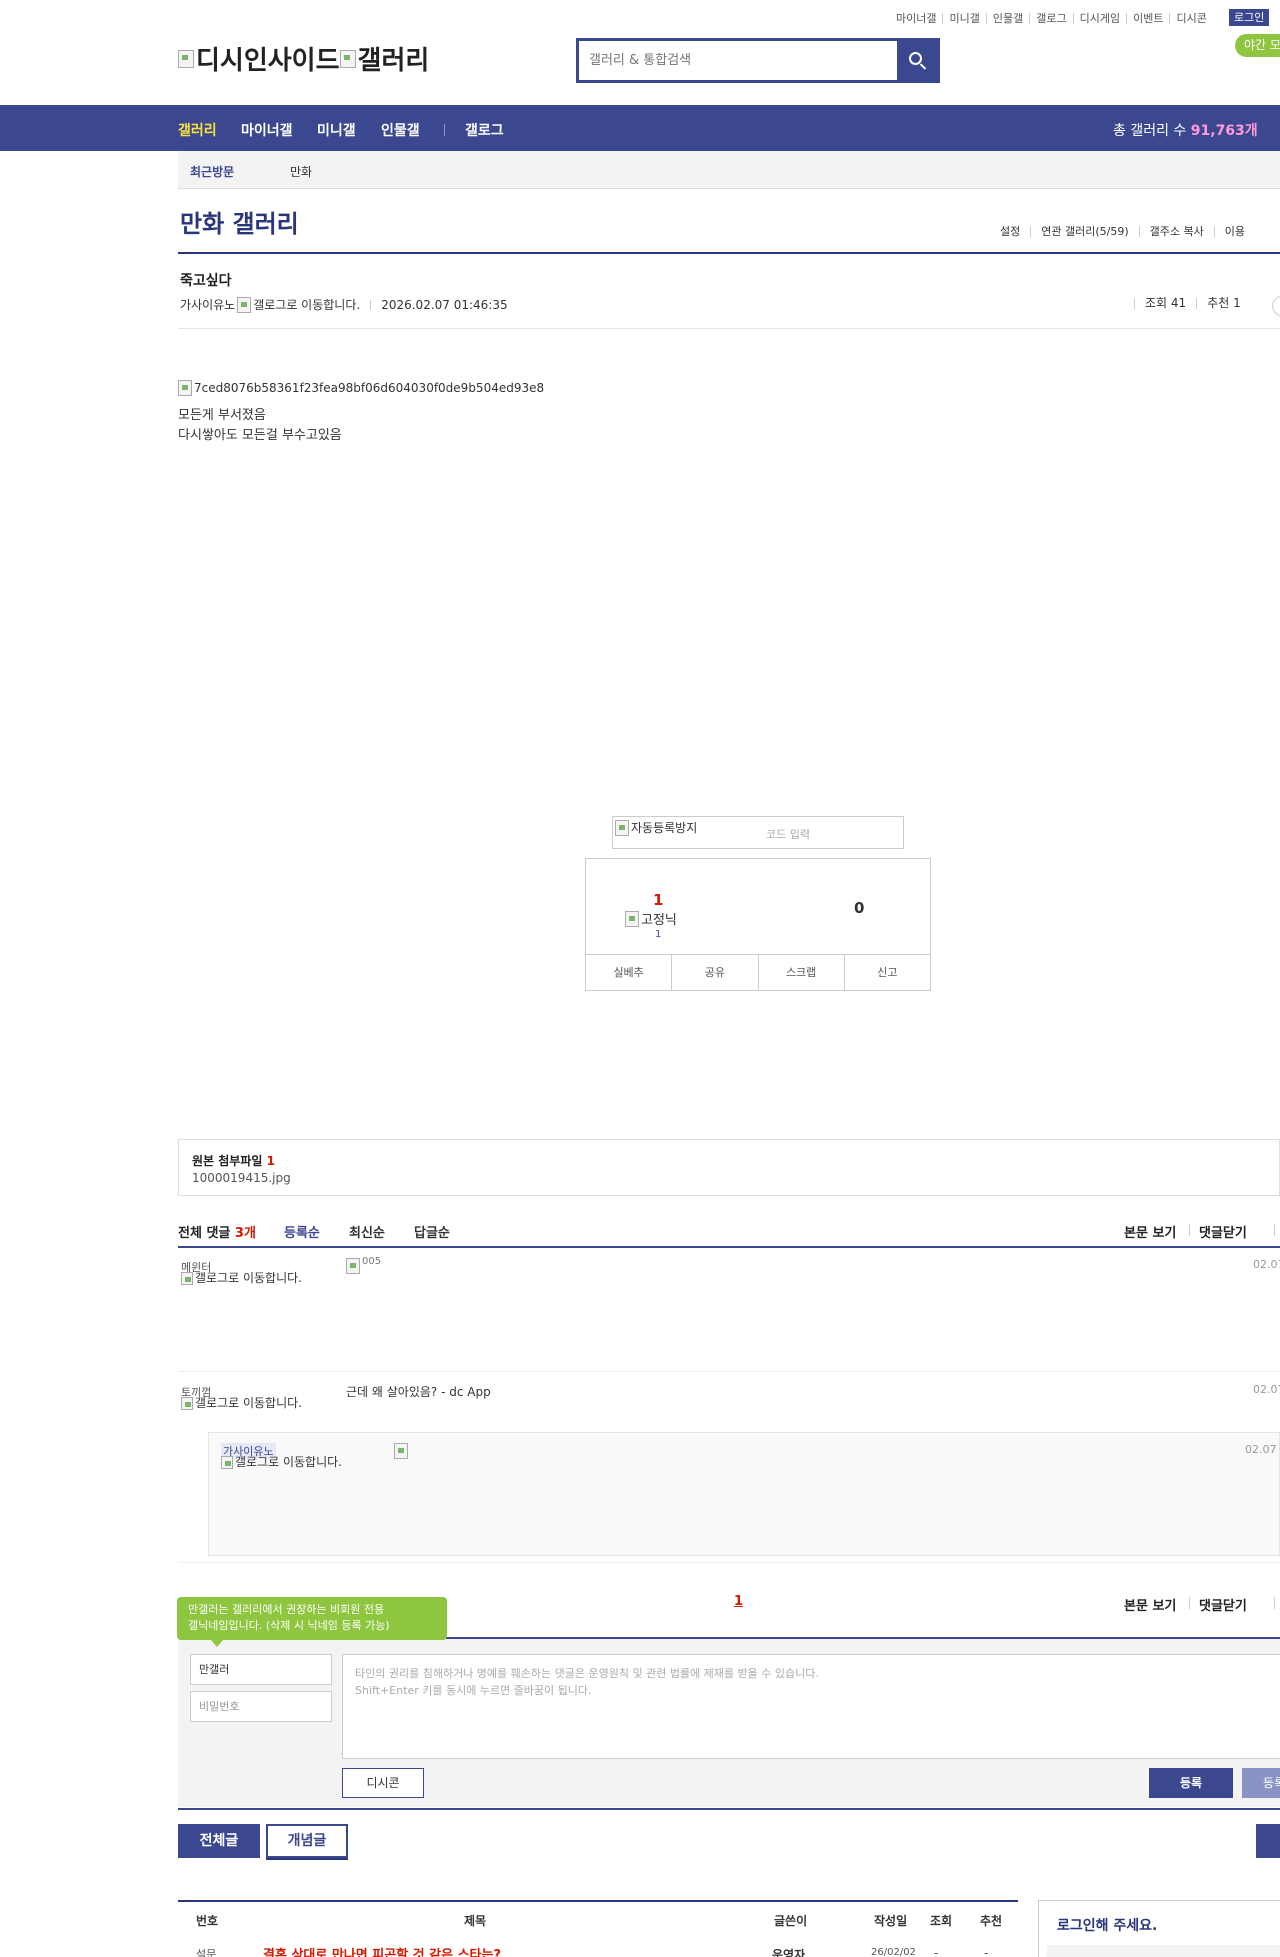 This screenshot has width=1280, height=1957. I want to click on more-icon, so click(1276, 306).